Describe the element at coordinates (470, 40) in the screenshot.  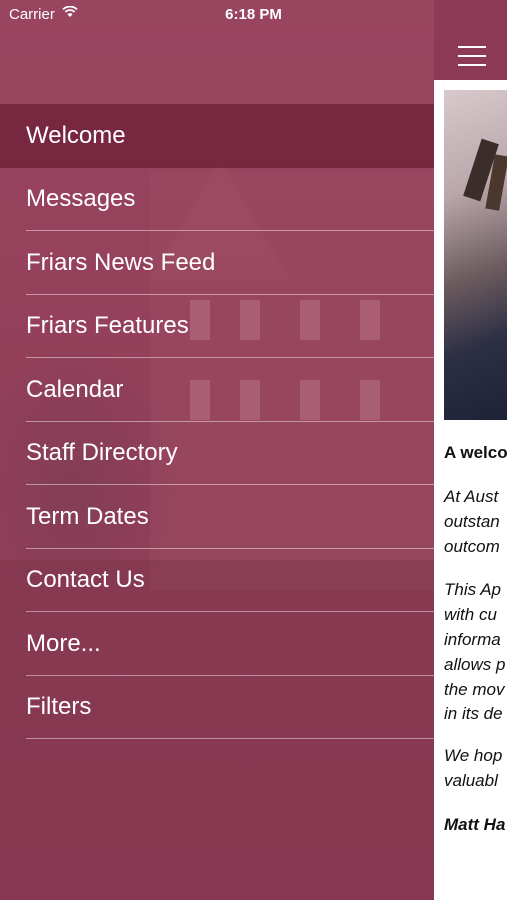
I see `nav-bar` at that location.